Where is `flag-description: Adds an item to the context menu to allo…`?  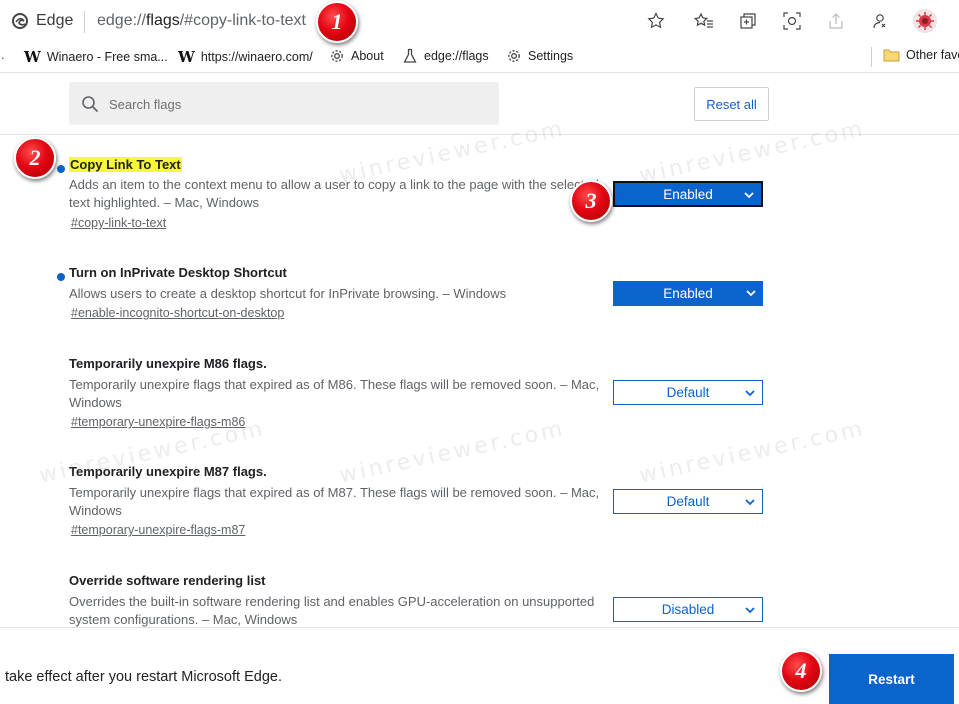 flag-description: Adds an item to the context menu to allo… is located at coordinates (334, 193).